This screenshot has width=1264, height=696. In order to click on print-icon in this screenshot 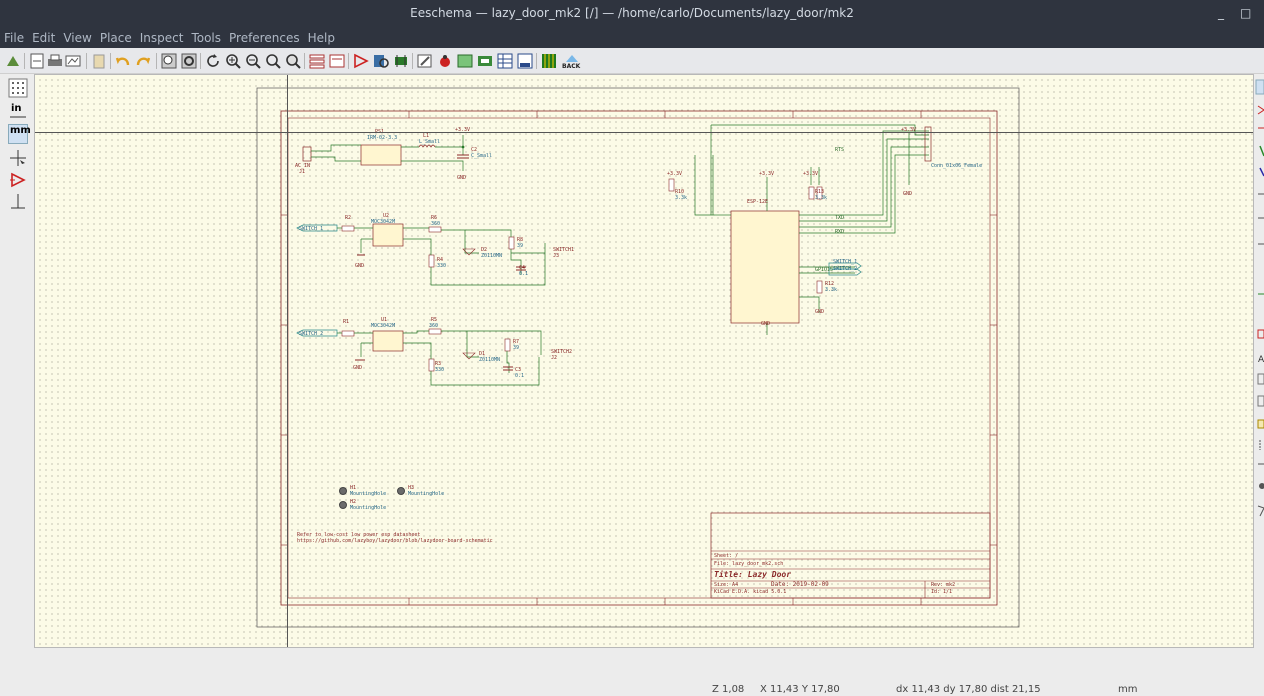, I will do `click(55, 61)`.